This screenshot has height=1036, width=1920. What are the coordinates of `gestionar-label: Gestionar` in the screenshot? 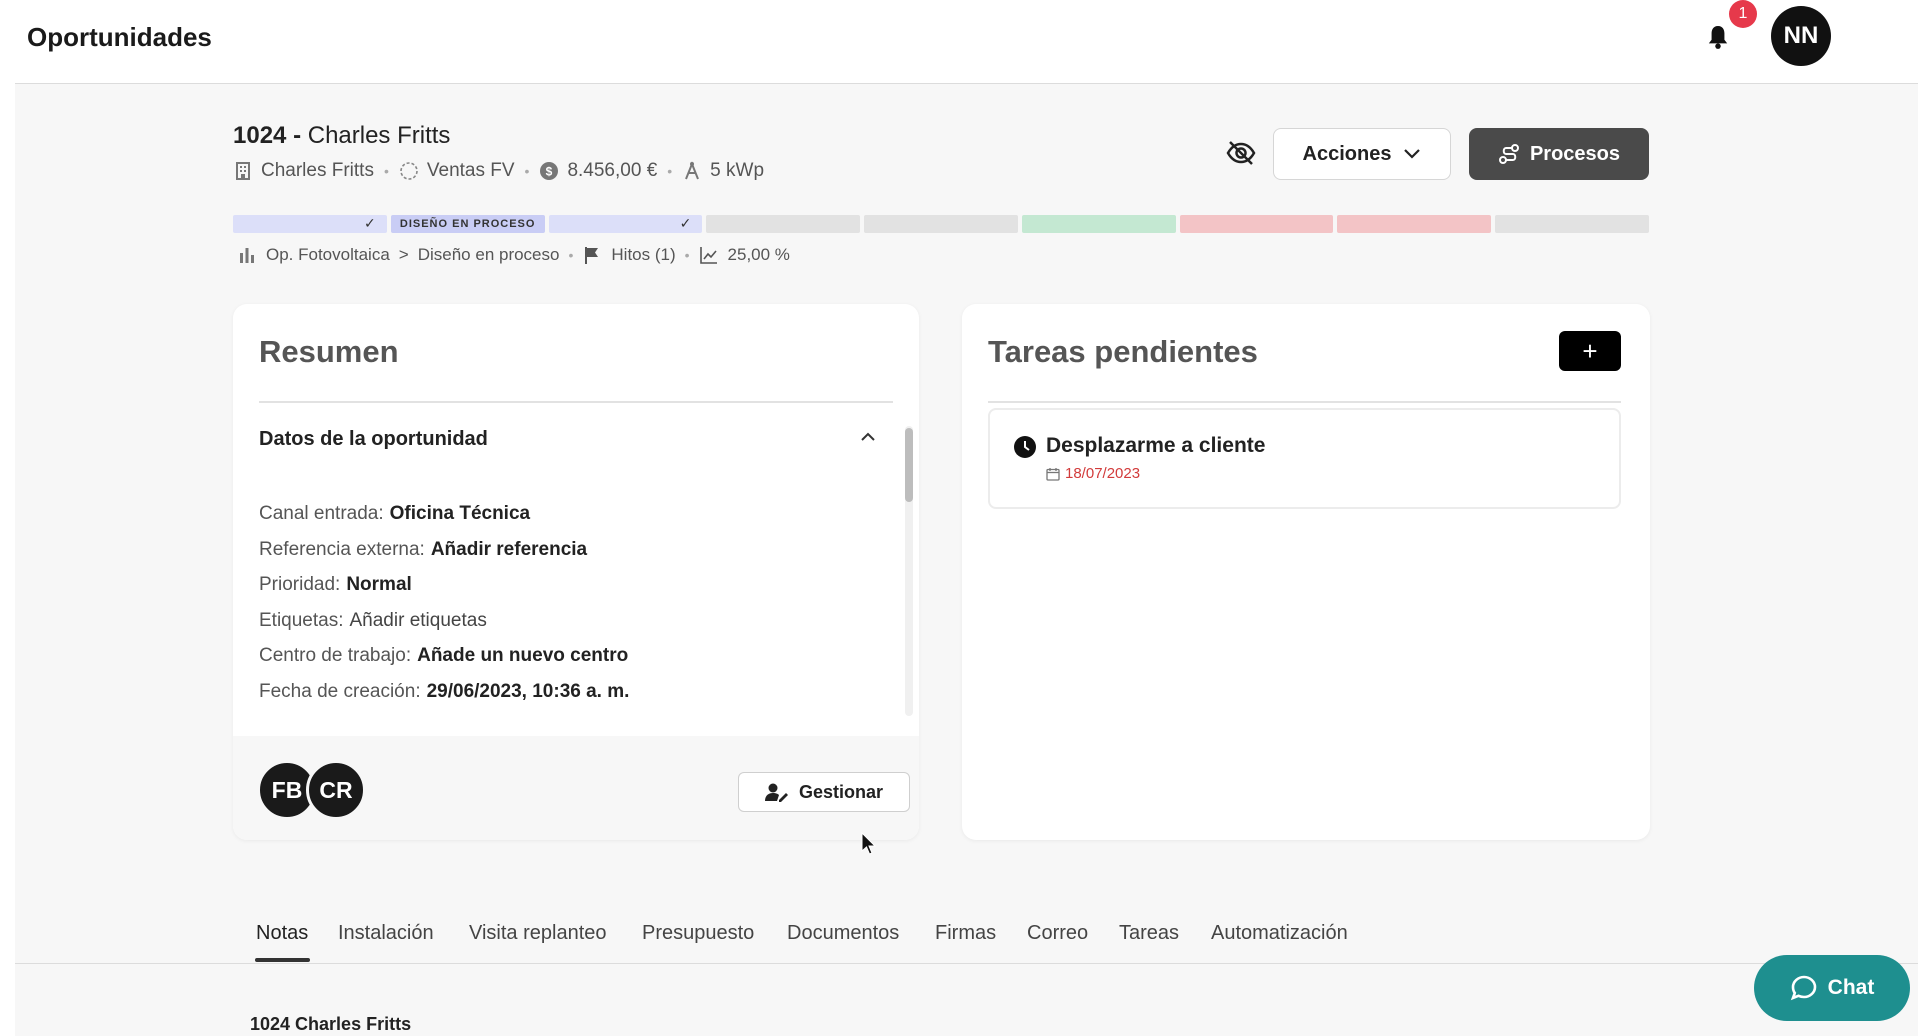 It's located at (841, 791).